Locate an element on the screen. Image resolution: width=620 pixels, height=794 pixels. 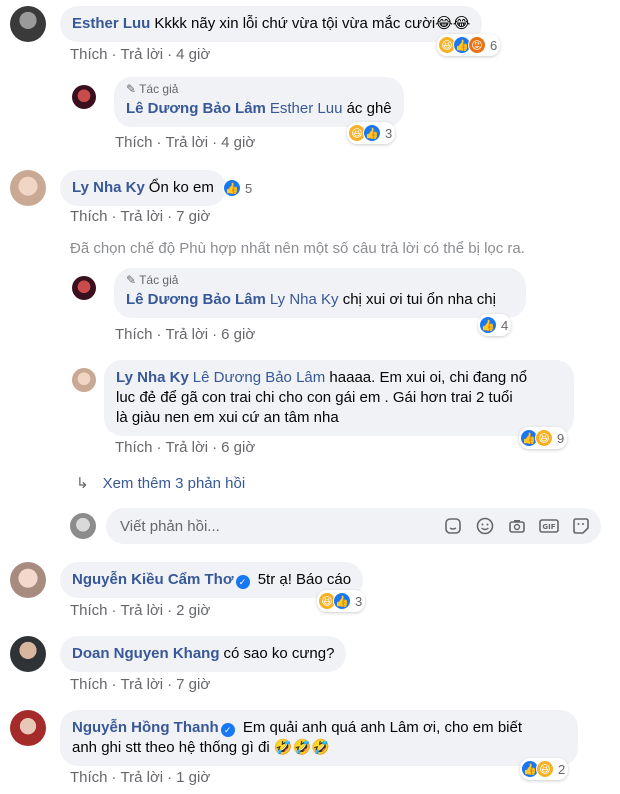
pencil-icon: ✎ is located at coordinates (131, 280).